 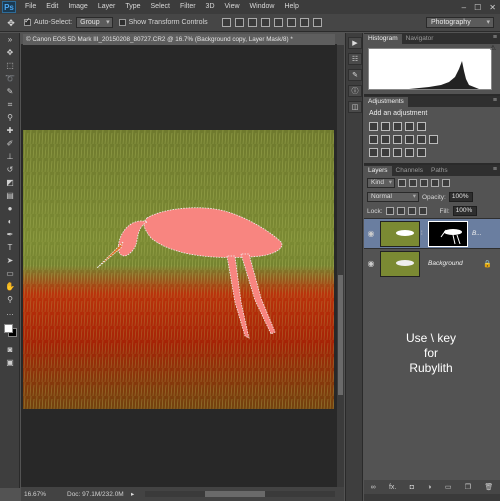 I want to click on menu-edit: Edit, so click(x=52, y=7).